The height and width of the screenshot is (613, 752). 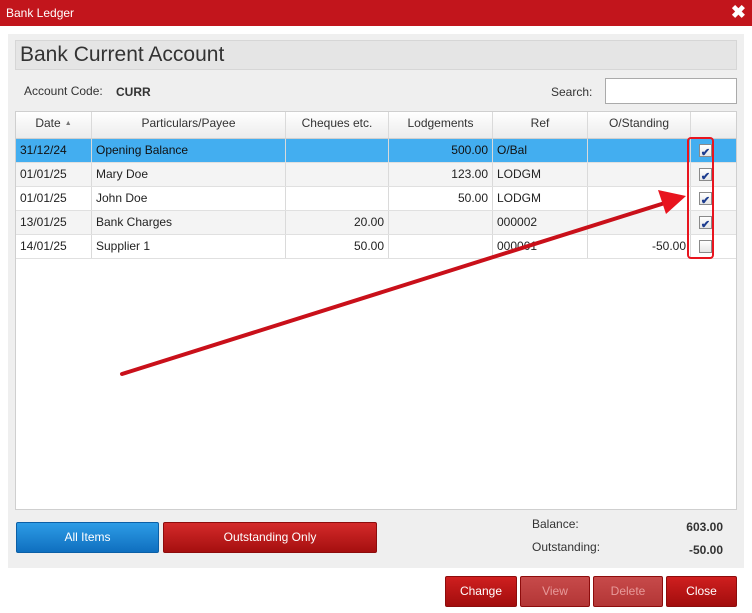 I want to click on close-button: Close, so click(x=701, y=591).